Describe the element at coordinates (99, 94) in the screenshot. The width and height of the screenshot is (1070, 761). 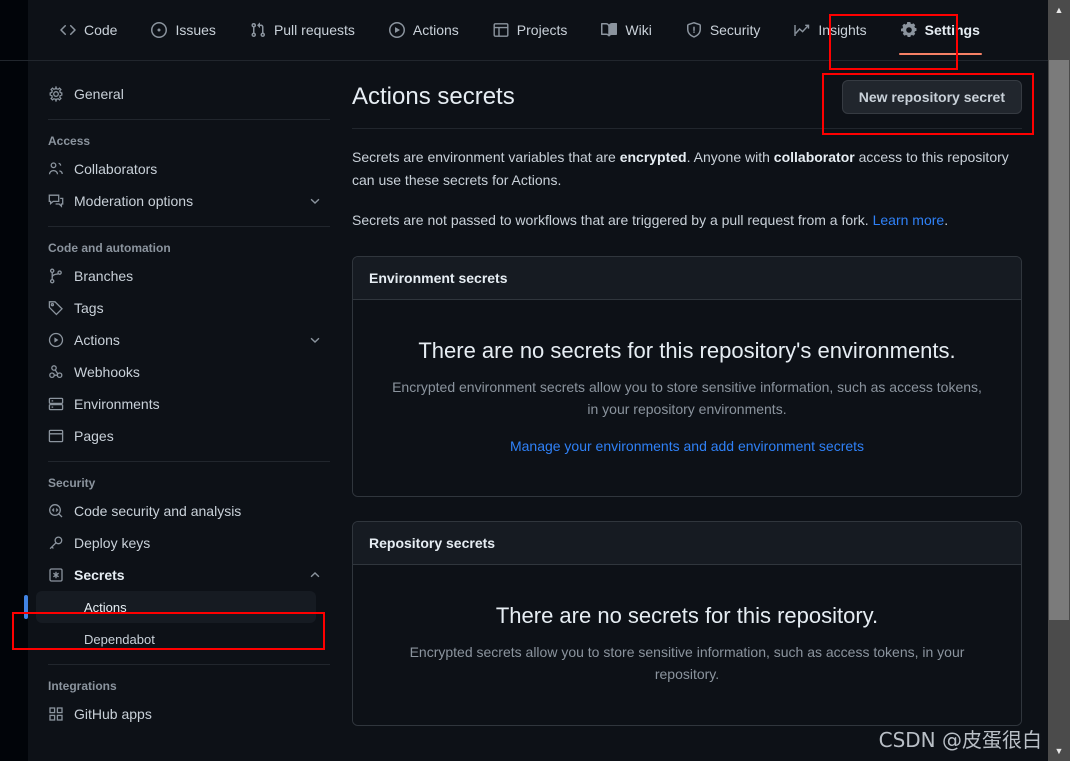
I see `sidebar-item-label: General` at that location.